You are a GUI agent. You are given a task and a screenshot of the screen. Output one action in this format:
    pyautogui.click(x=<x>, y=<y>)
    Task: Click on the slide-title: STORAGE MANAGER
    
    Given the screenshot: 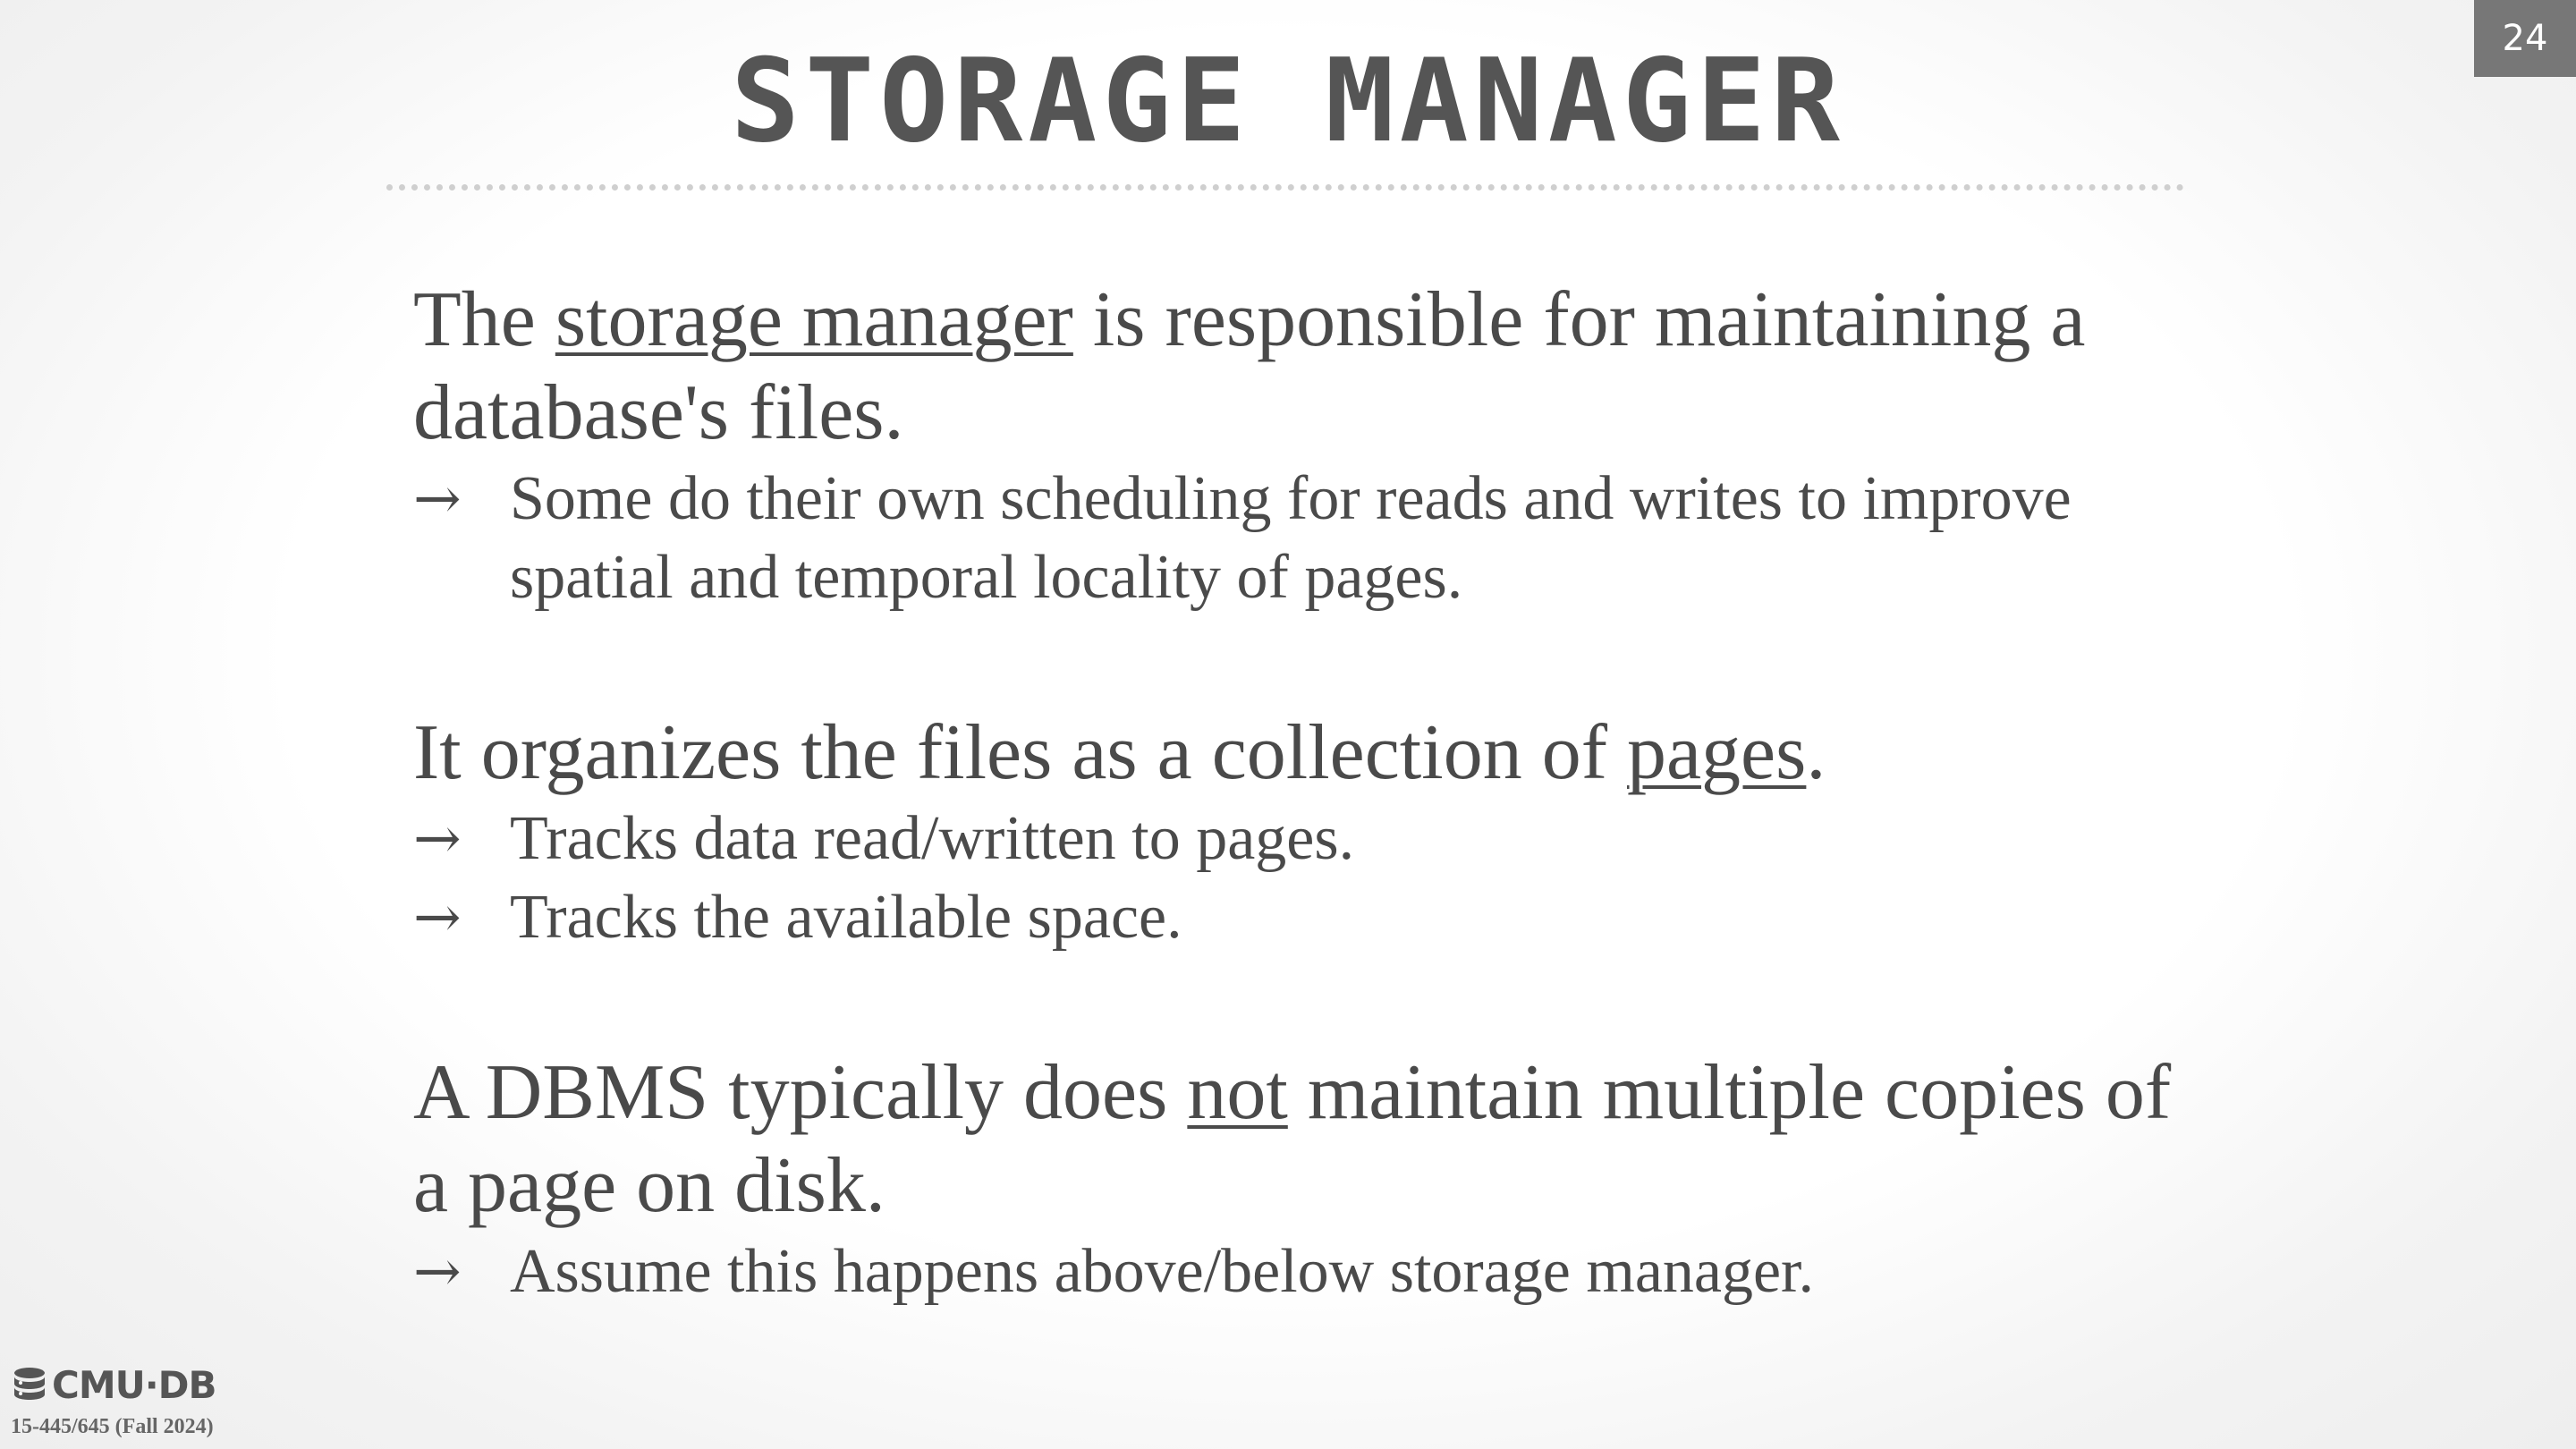 What is the action you would take?
    pyautogui.click(x=1288, y=101)
    